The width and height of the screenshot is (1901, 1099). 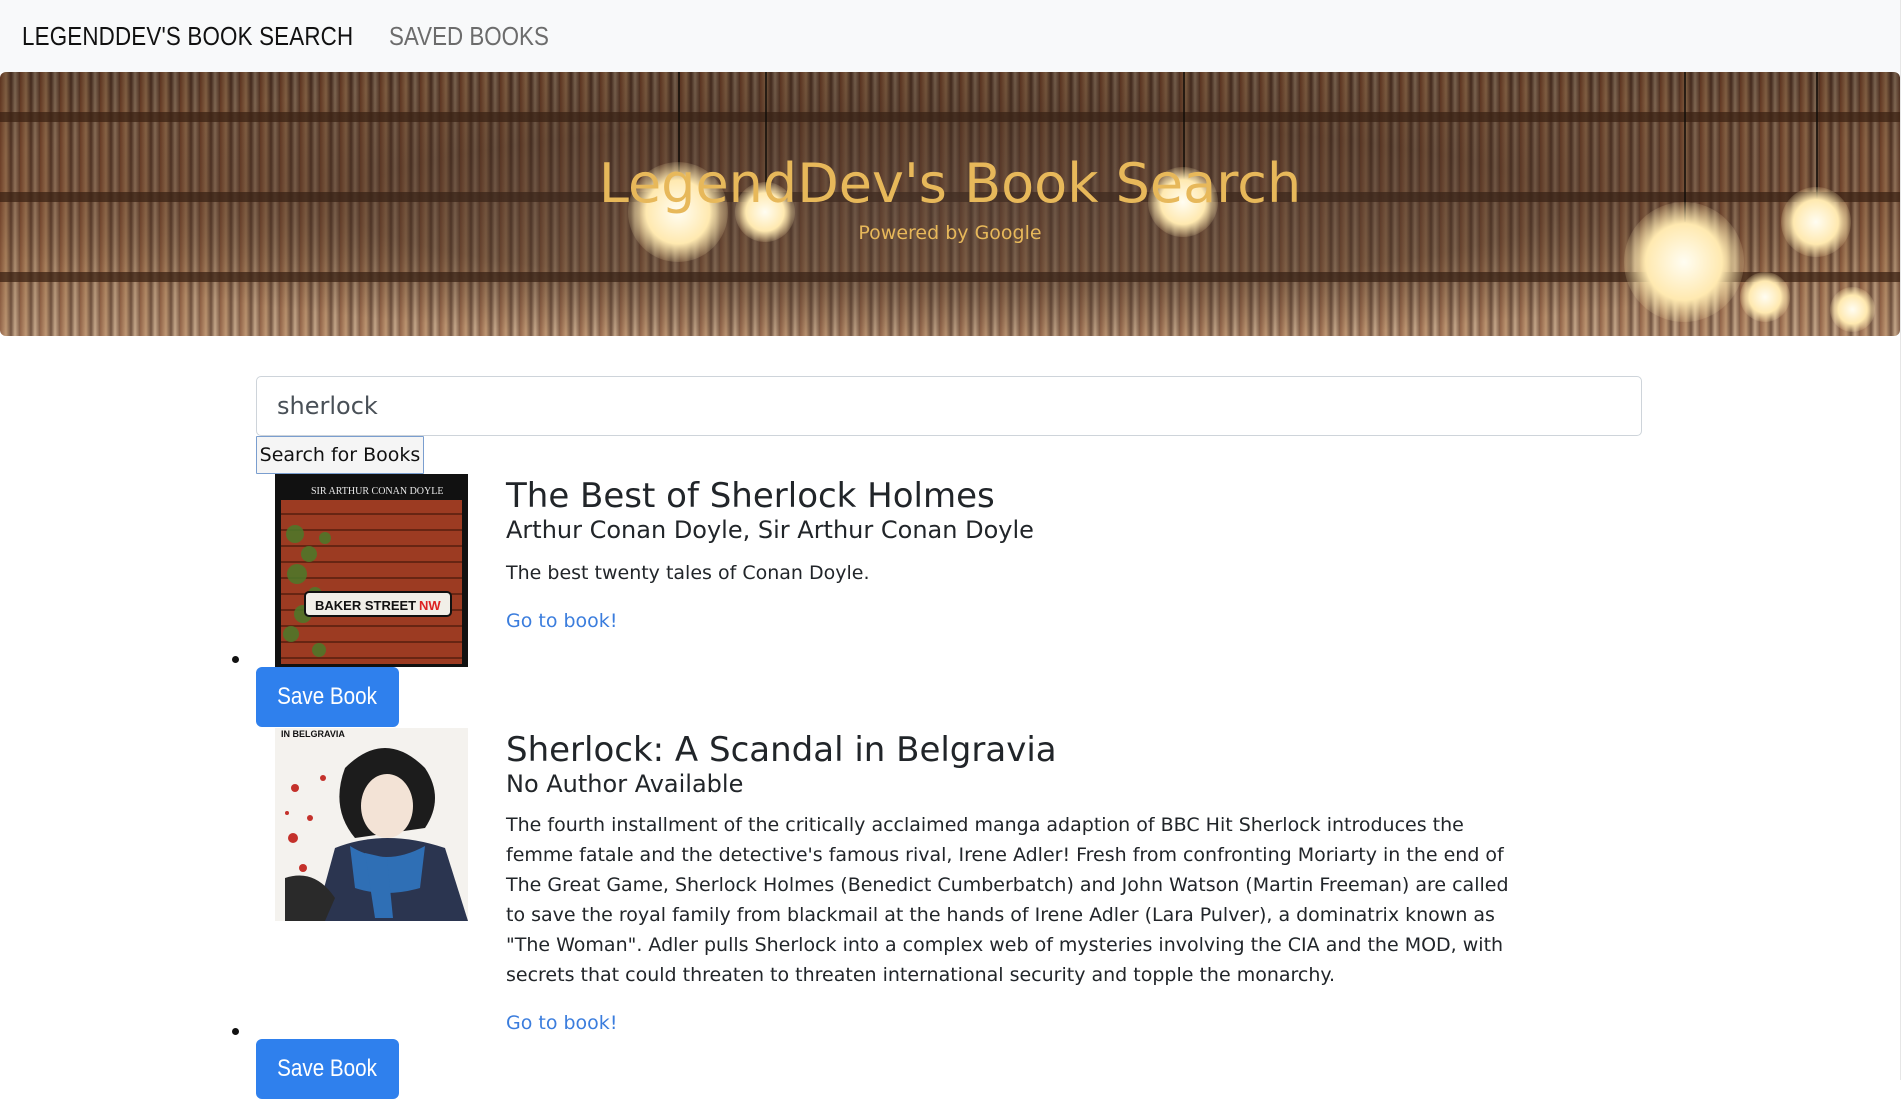 I want to click on book-cover-image: IN BELGRAVIA, so click(x=371, y=824).